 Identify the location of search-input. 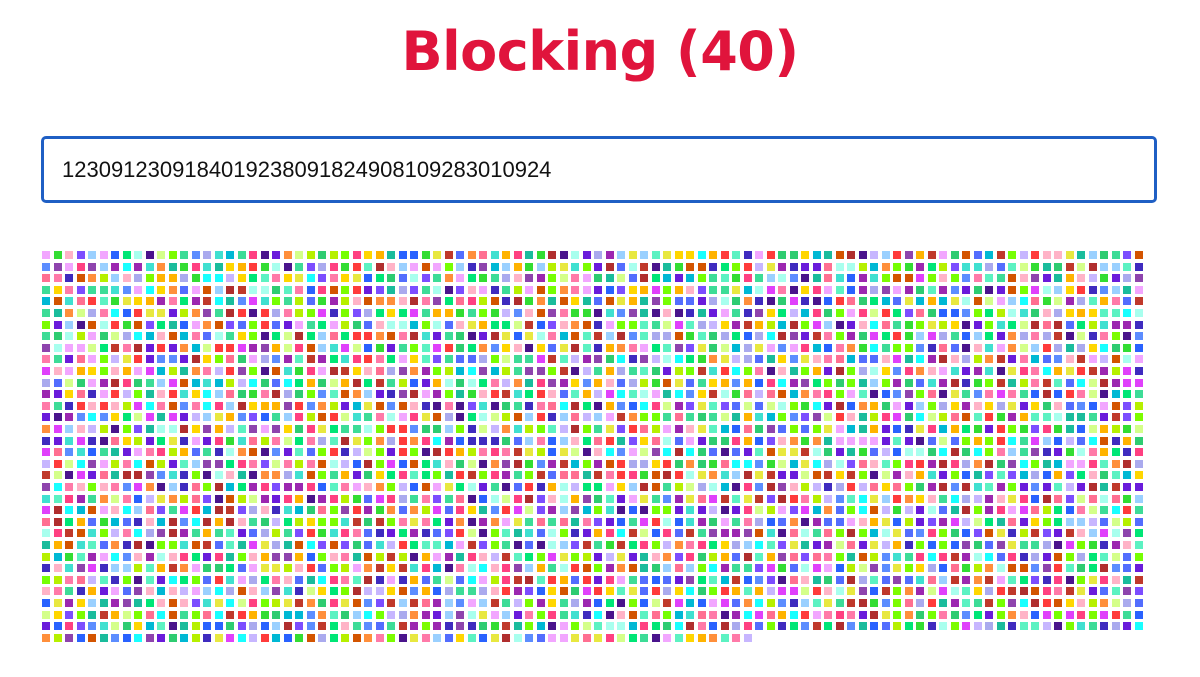
(599, 169).